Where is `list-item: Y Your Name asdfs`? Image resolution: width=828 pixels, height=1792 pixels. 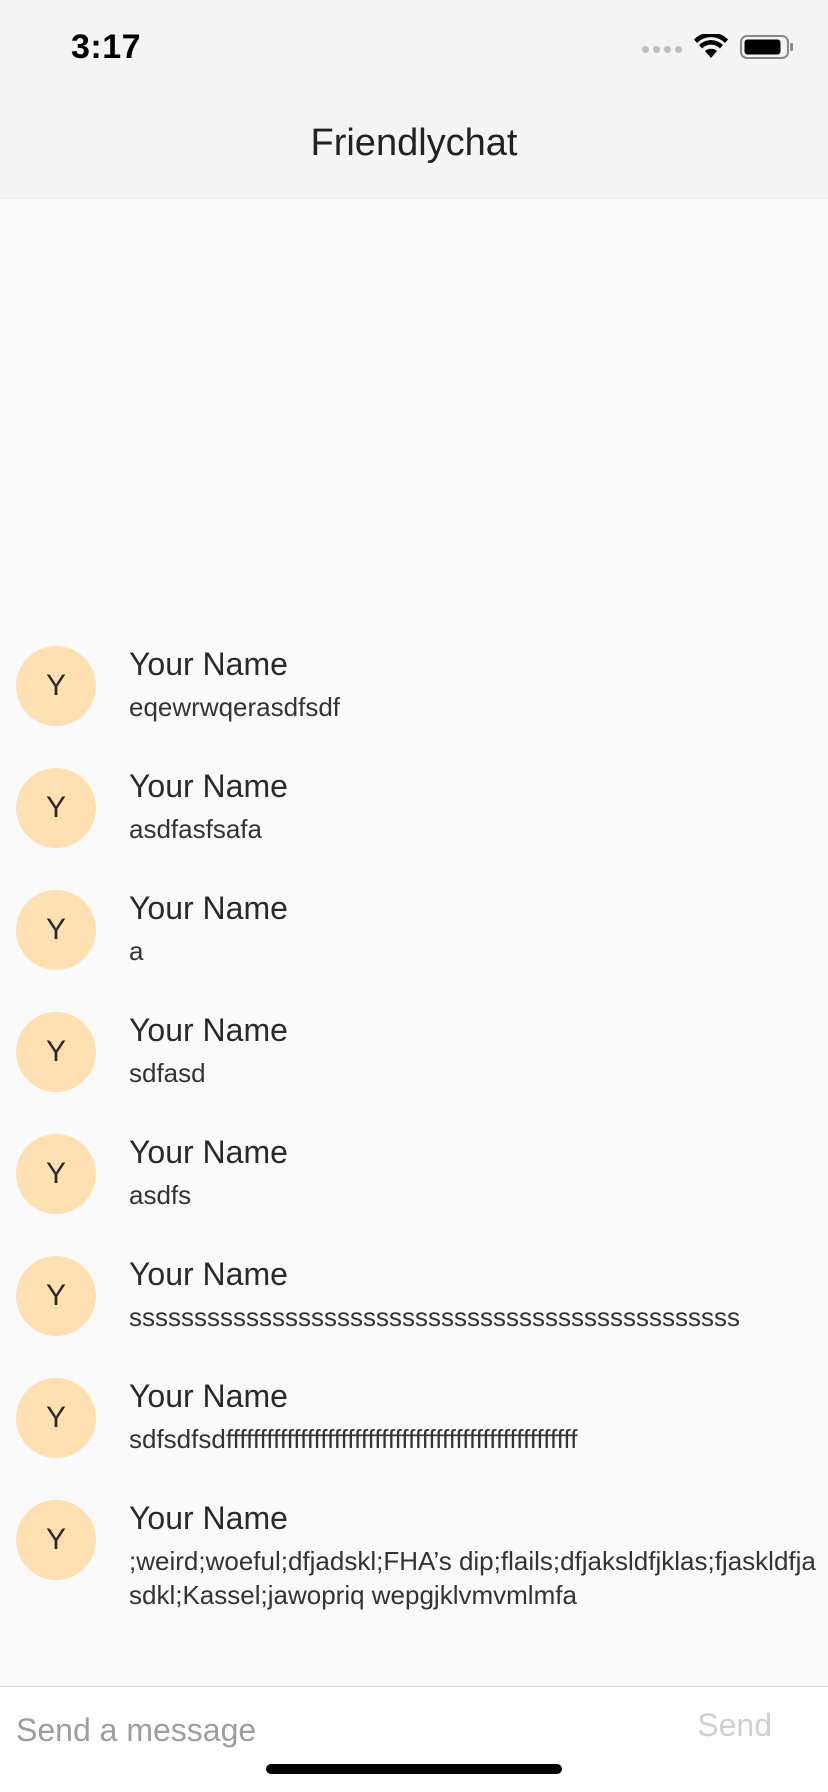 list-item: Y Your Name asdfs is located at coordinates (414, 1193).